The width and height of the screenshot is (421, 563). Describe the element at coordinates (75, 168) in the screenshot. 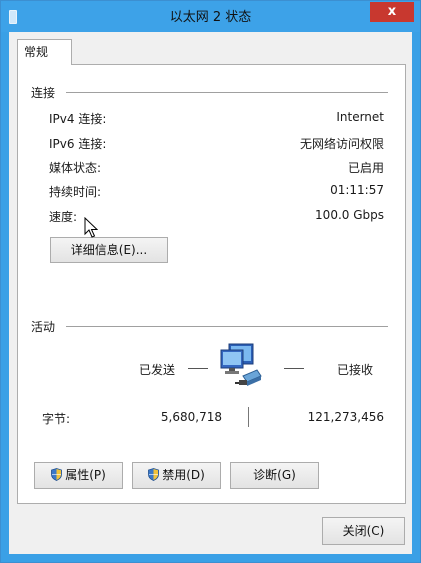

I see `media-state-label: 媒体状态:` at that location.